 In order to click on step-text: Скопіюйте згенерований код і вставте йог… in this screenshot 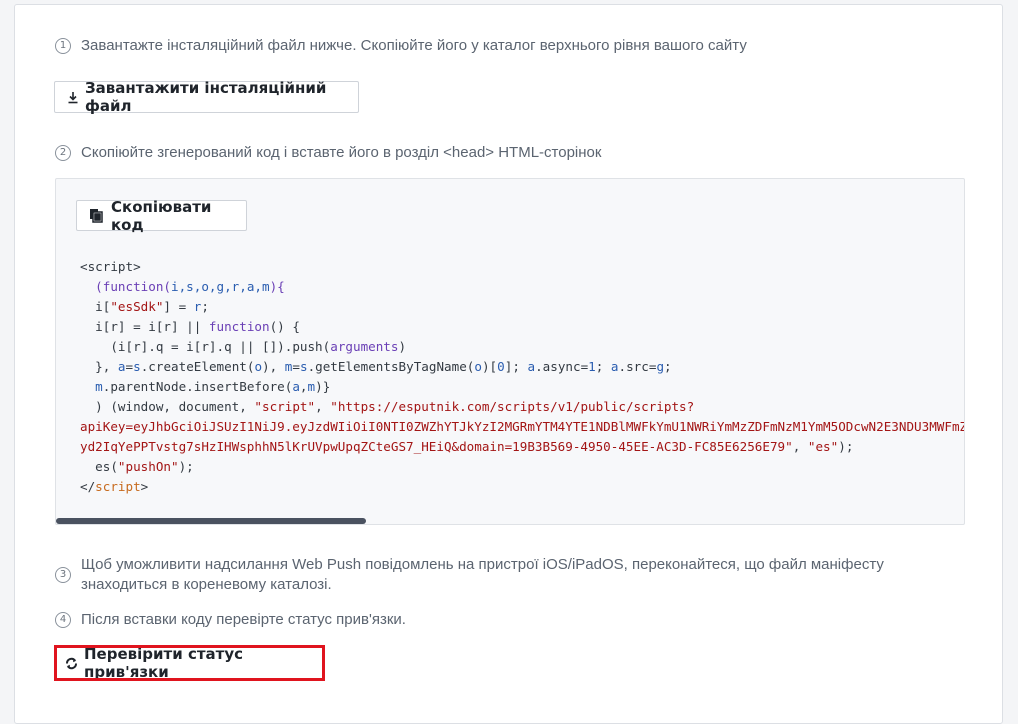, I will do `click(341, 152)`.